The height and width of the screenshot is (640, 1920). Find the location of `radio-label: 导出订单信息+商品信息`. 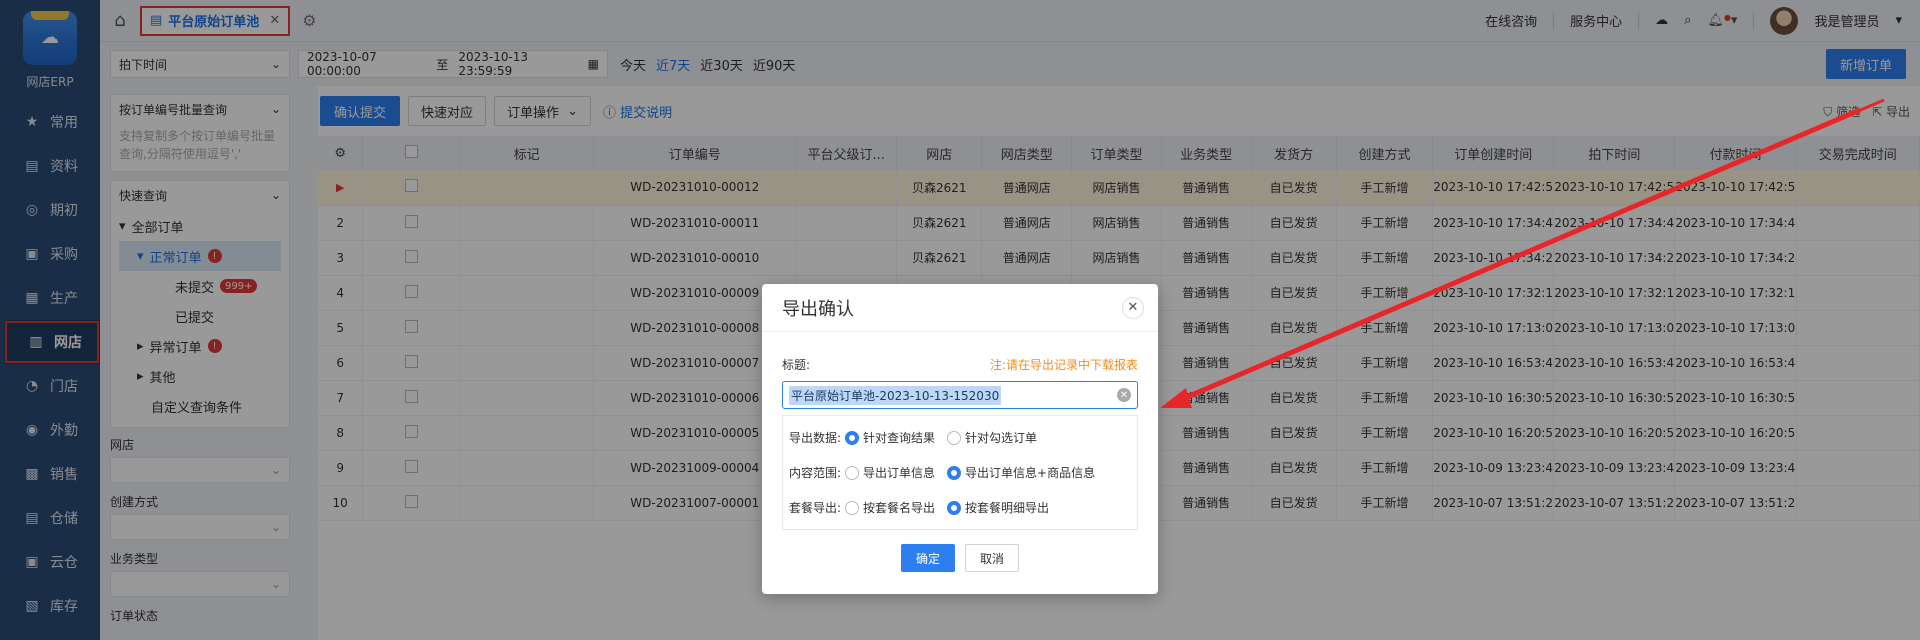

radio-label: 导出订单信息+商品信息 is located at coordinates (1030, 473).